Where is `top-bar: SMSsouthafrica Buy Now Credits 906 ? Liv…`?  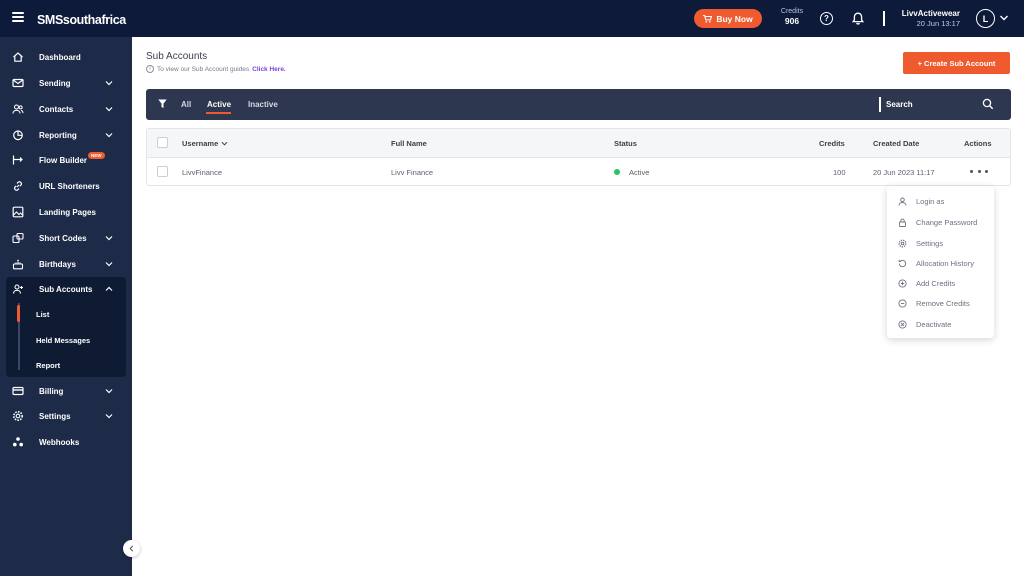
top-bar: SMSsouthafrica Buy Now Credits 906 ? Liv… is located at coordinates (512, 18).